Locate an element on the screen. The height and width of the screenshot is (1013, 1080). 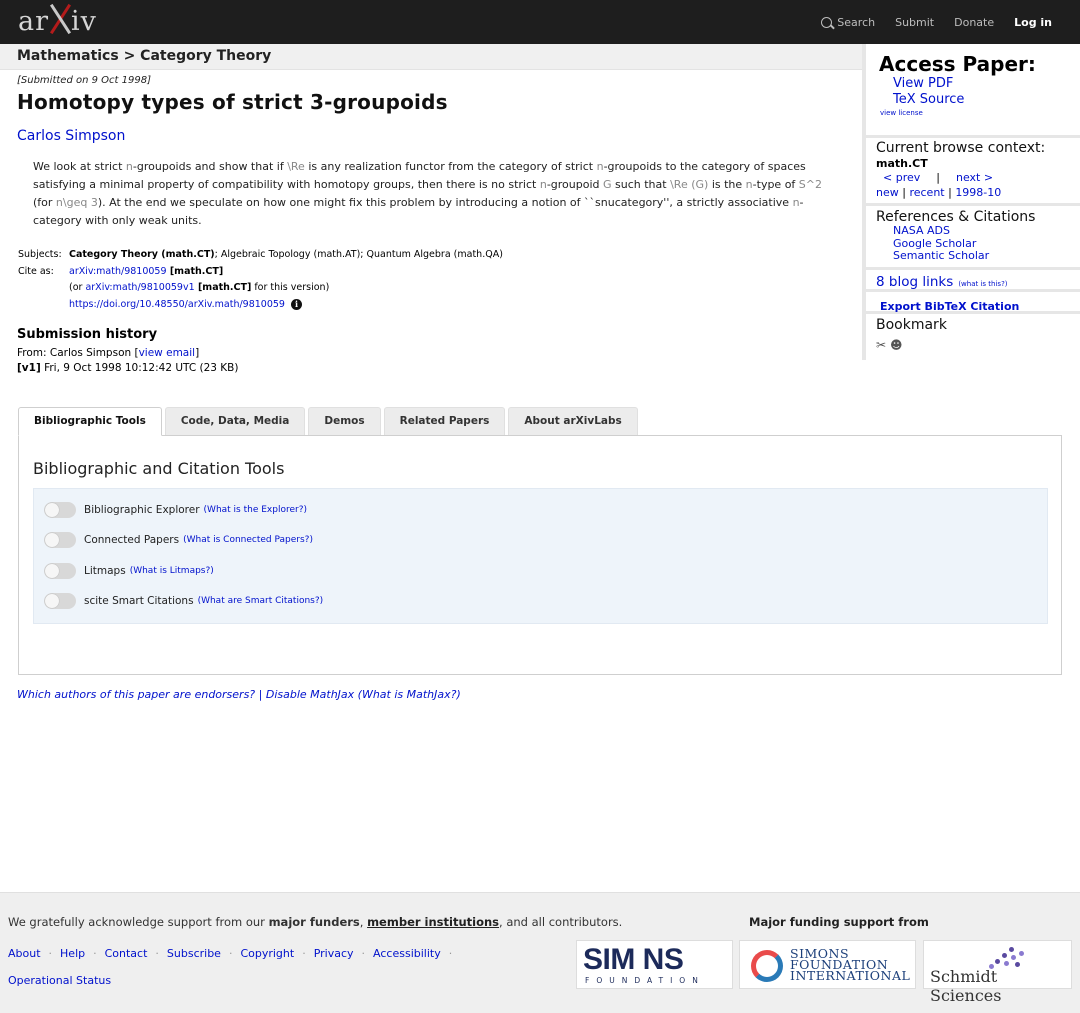
history-from-end: ] is located at coordinates (197, 353).